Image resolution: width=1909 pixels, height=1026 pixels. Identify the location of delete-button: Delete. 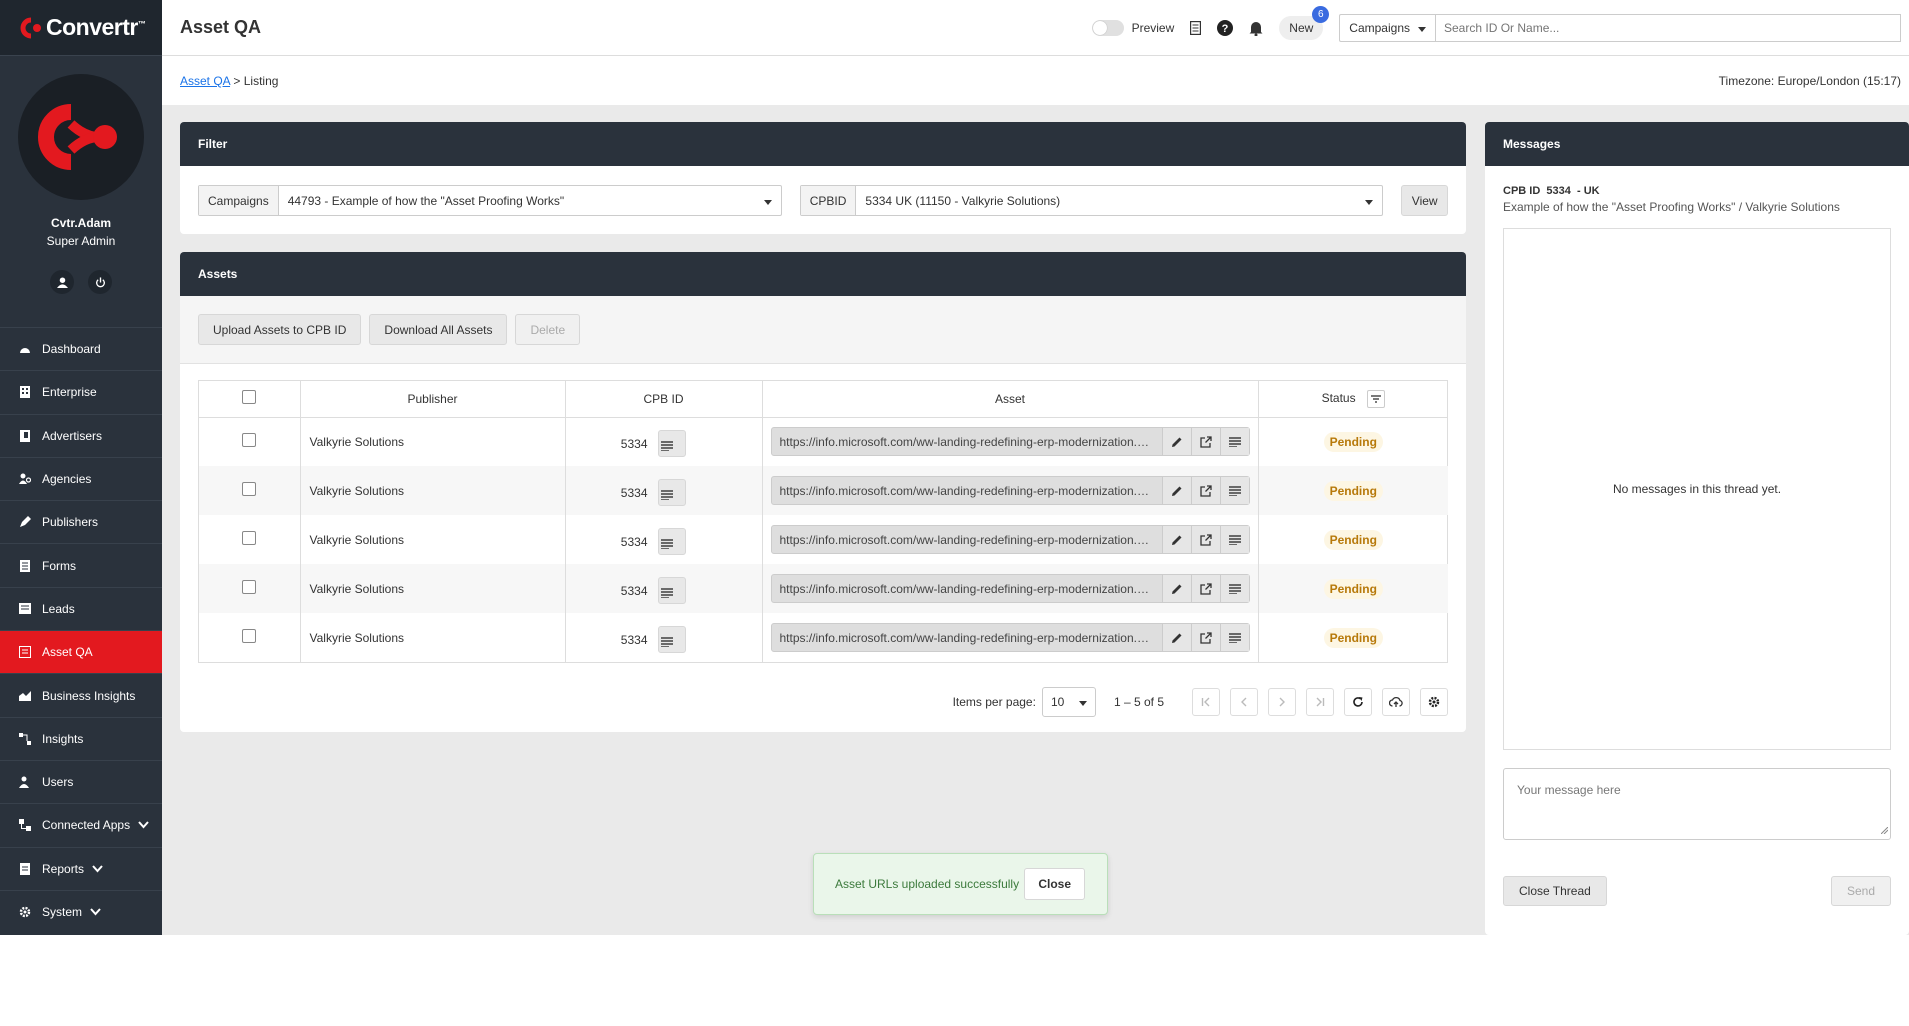
(548, 329).